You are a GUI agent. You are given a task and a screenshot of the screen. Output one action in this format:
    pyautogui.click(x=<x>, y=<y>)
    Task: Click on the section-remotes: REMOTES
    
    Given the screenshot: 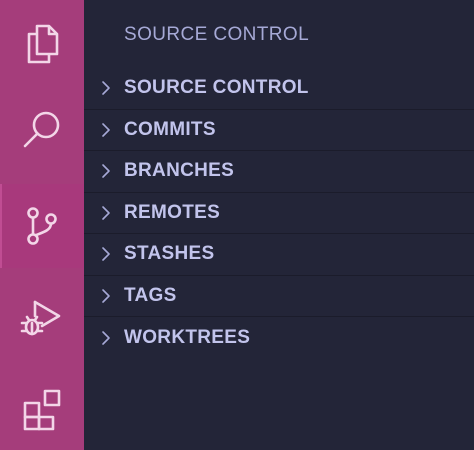 What is the action you would take?
    pyautogui.click(x=279, y=213)
    